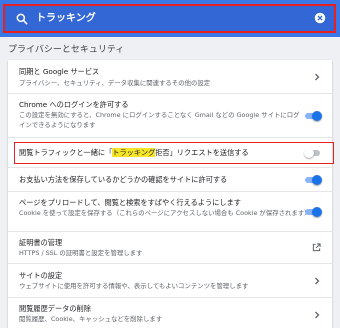  Describe the element at coordinates (313, 212) in the screenshot. I see `preload-toggle` at that location.